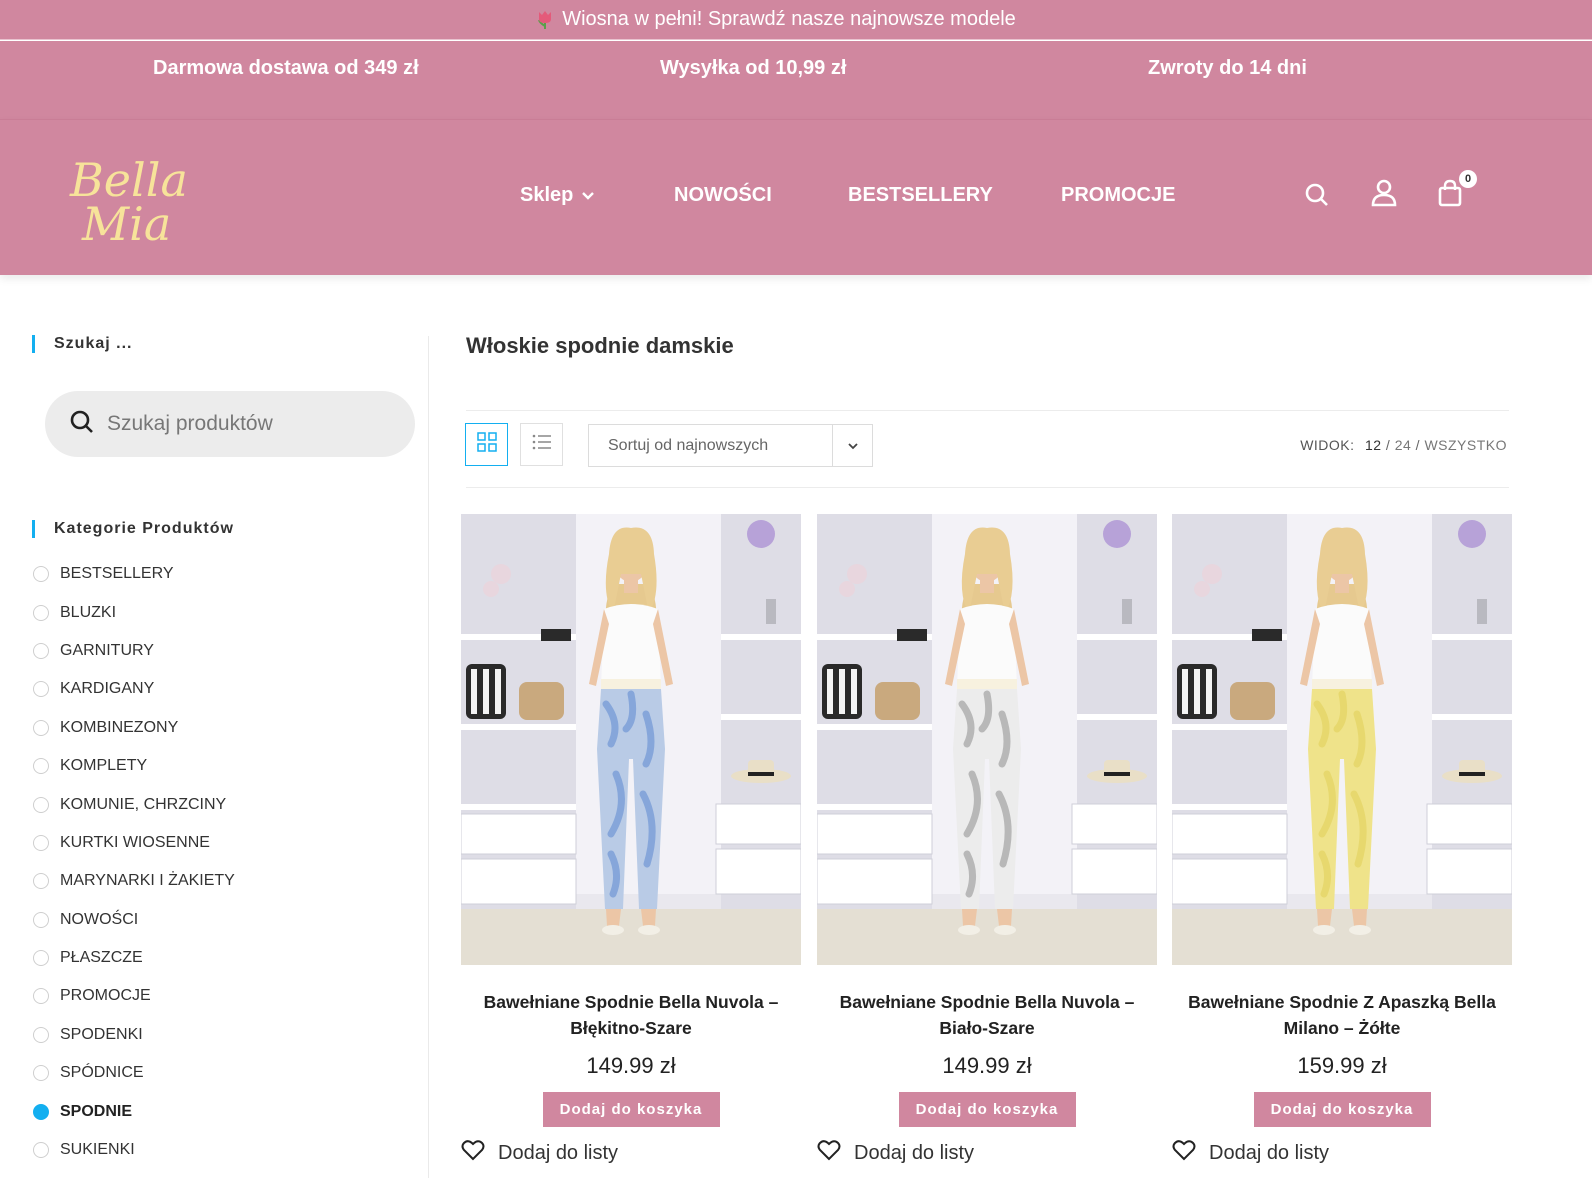  I want to click on category-item: SUKIENKI, so click(133, 1150).